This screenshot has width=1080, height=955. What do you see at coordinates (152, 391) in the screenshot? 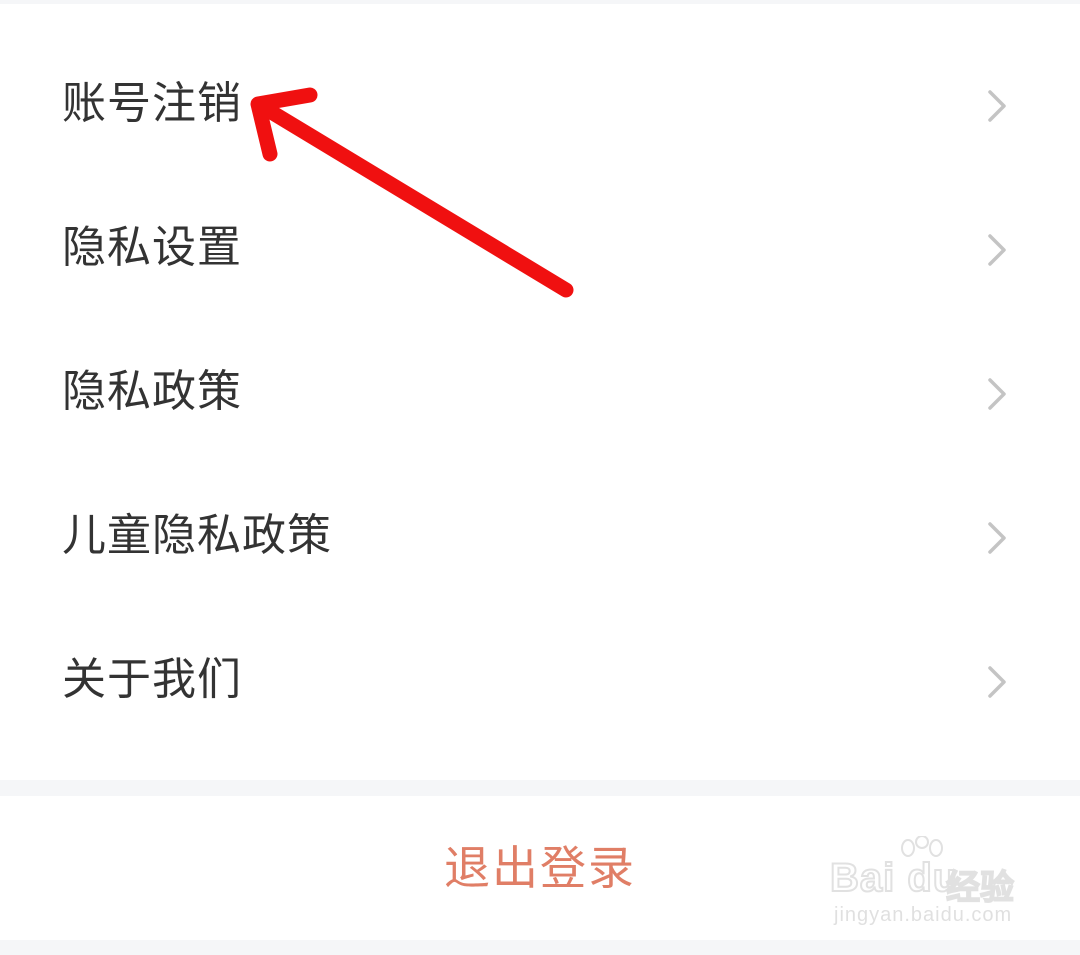
I see `menu-item-label: 隐私政策` at bounding box center [152, 391].